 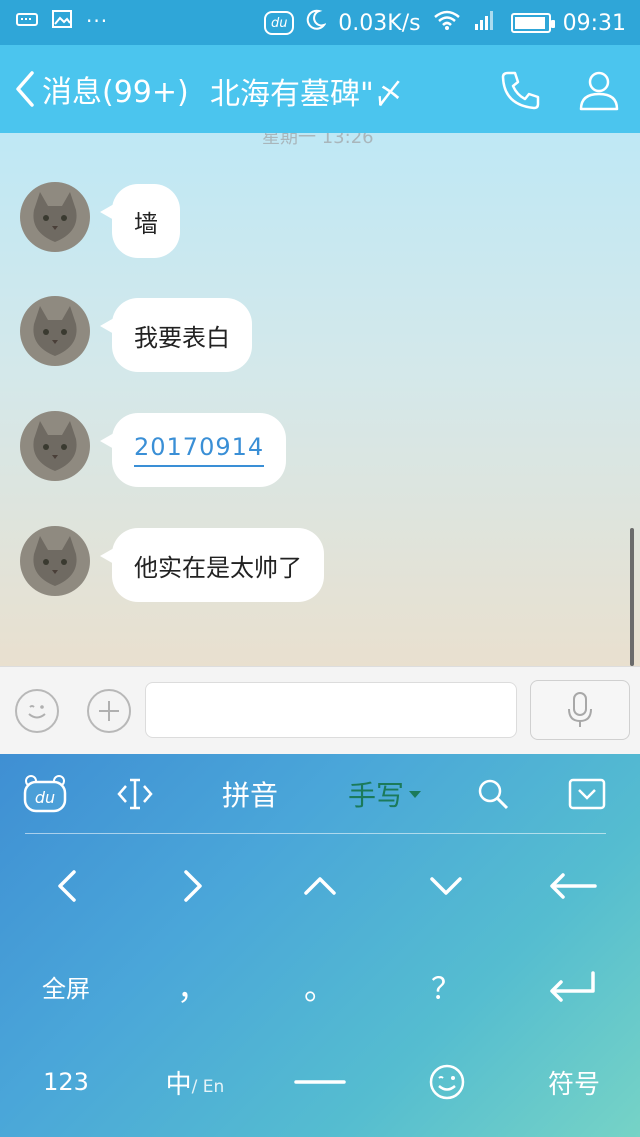 What do you see at coordinates (587, 794) in the screenshot?
I see `collapse-keyboard-icon` at bounding box center [587, 794].